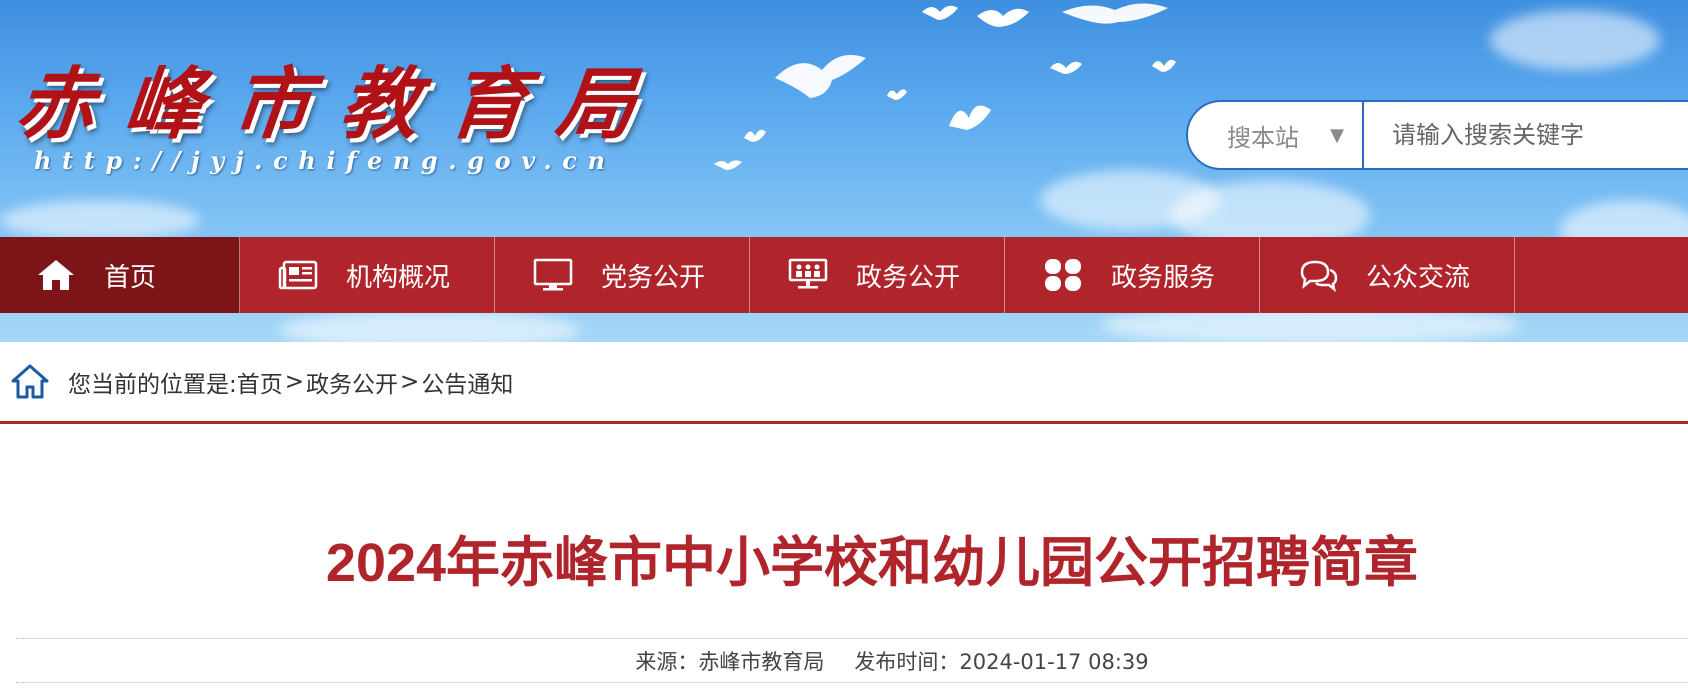 The image size is (1688, 693). I want to click on nav-item-government-affairs: 政务公开, so click(877, 275).